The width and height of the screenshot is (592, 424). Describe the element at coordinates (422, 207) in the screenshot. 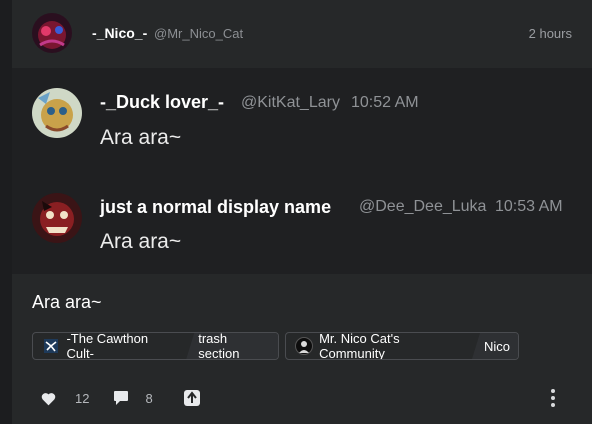

I see `quoted-author-handle: @Dee_Dee_Luka` at that location.